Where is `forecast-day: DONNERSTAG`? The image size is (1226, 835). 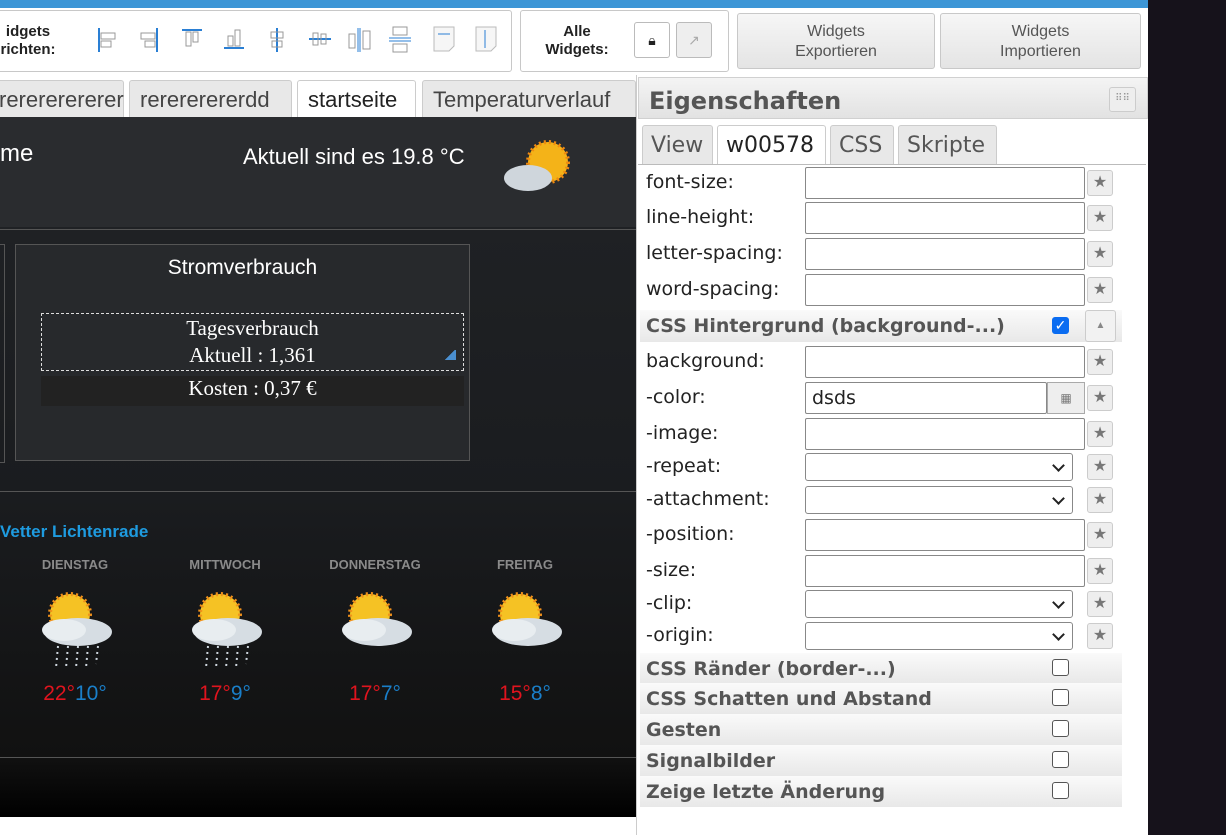
forecast-day: DONNERSTAG is located at coordinates (375, 564).